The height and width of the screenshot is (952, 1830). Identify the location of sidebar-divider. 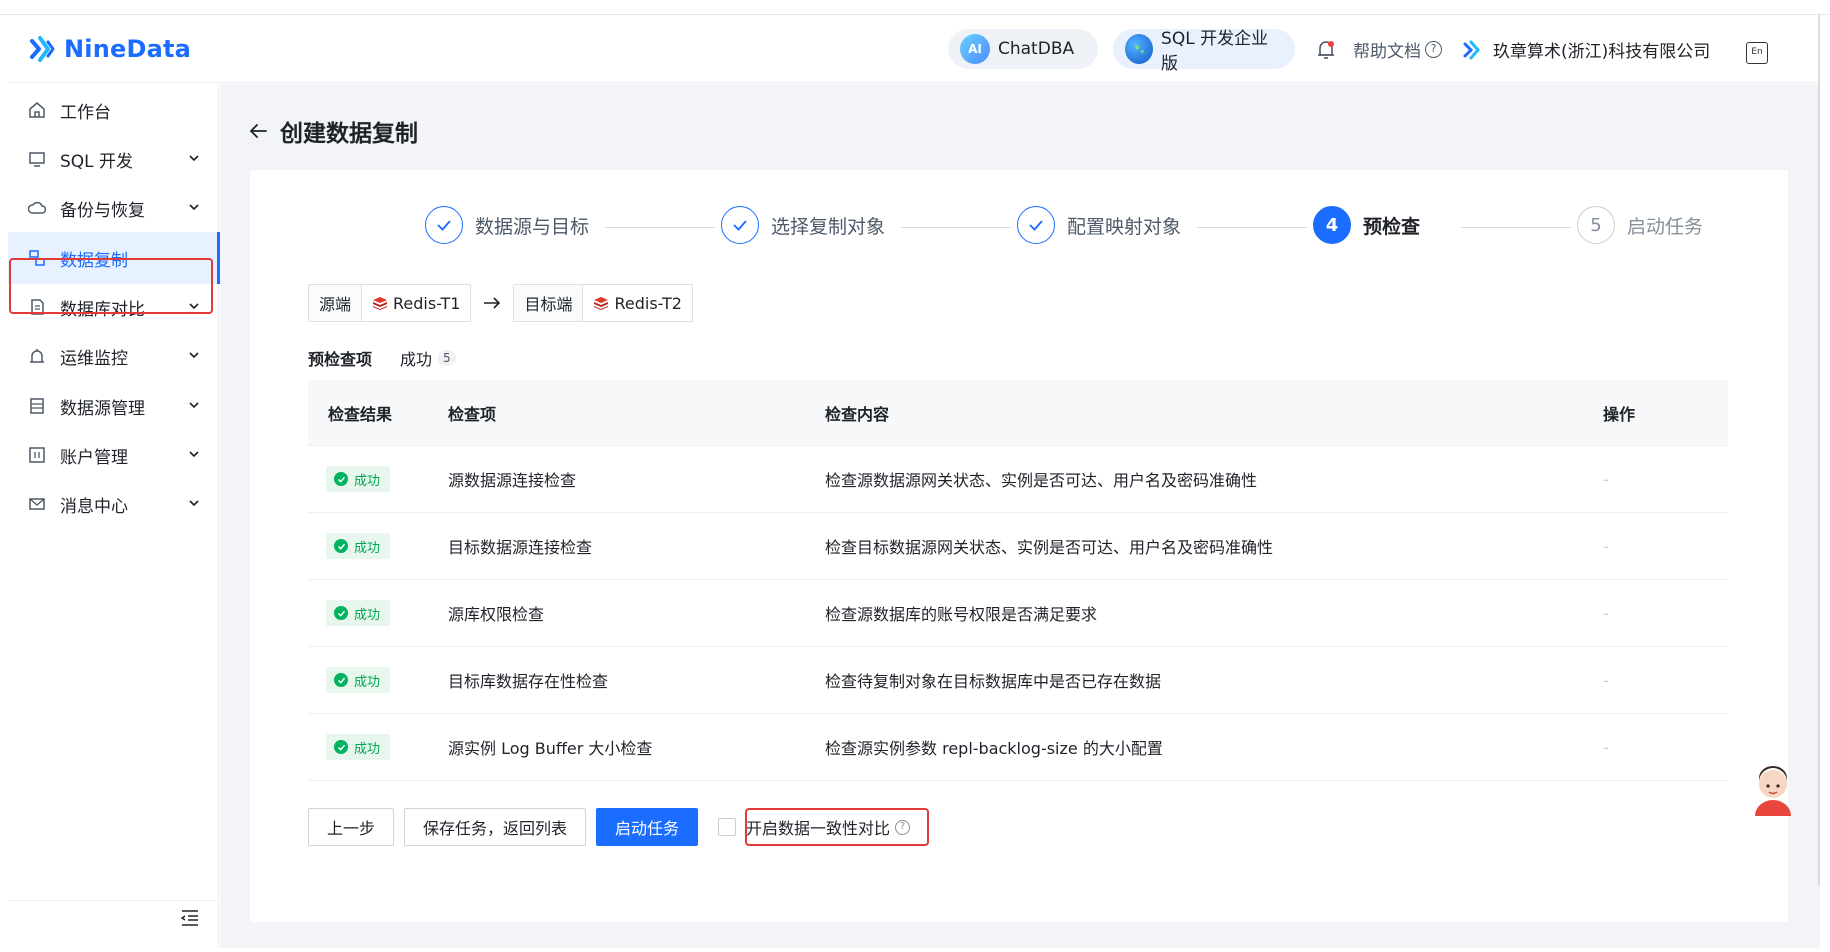
(113, 900).